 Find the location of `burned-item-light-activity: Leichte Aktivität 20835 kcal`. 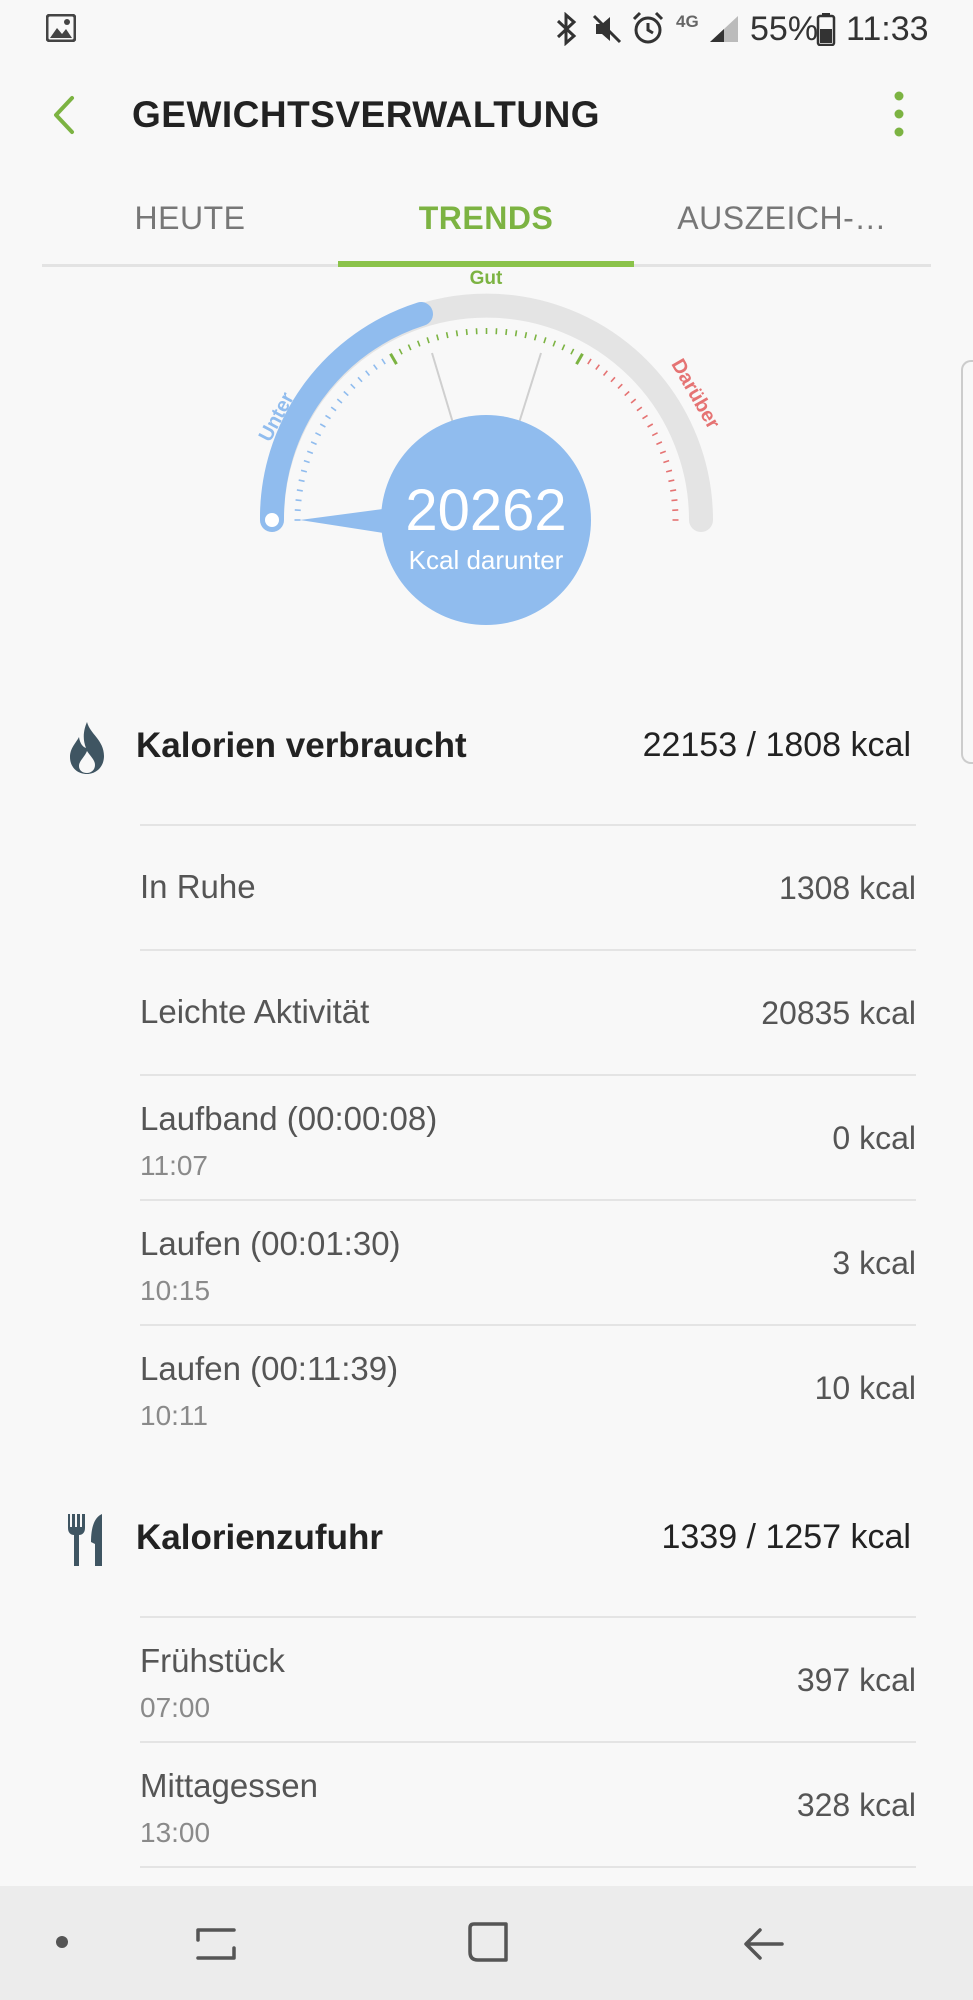

burned-item-light-activity: Leichte Aktivität 20835 kcal is located at coordinates (528, 1012).